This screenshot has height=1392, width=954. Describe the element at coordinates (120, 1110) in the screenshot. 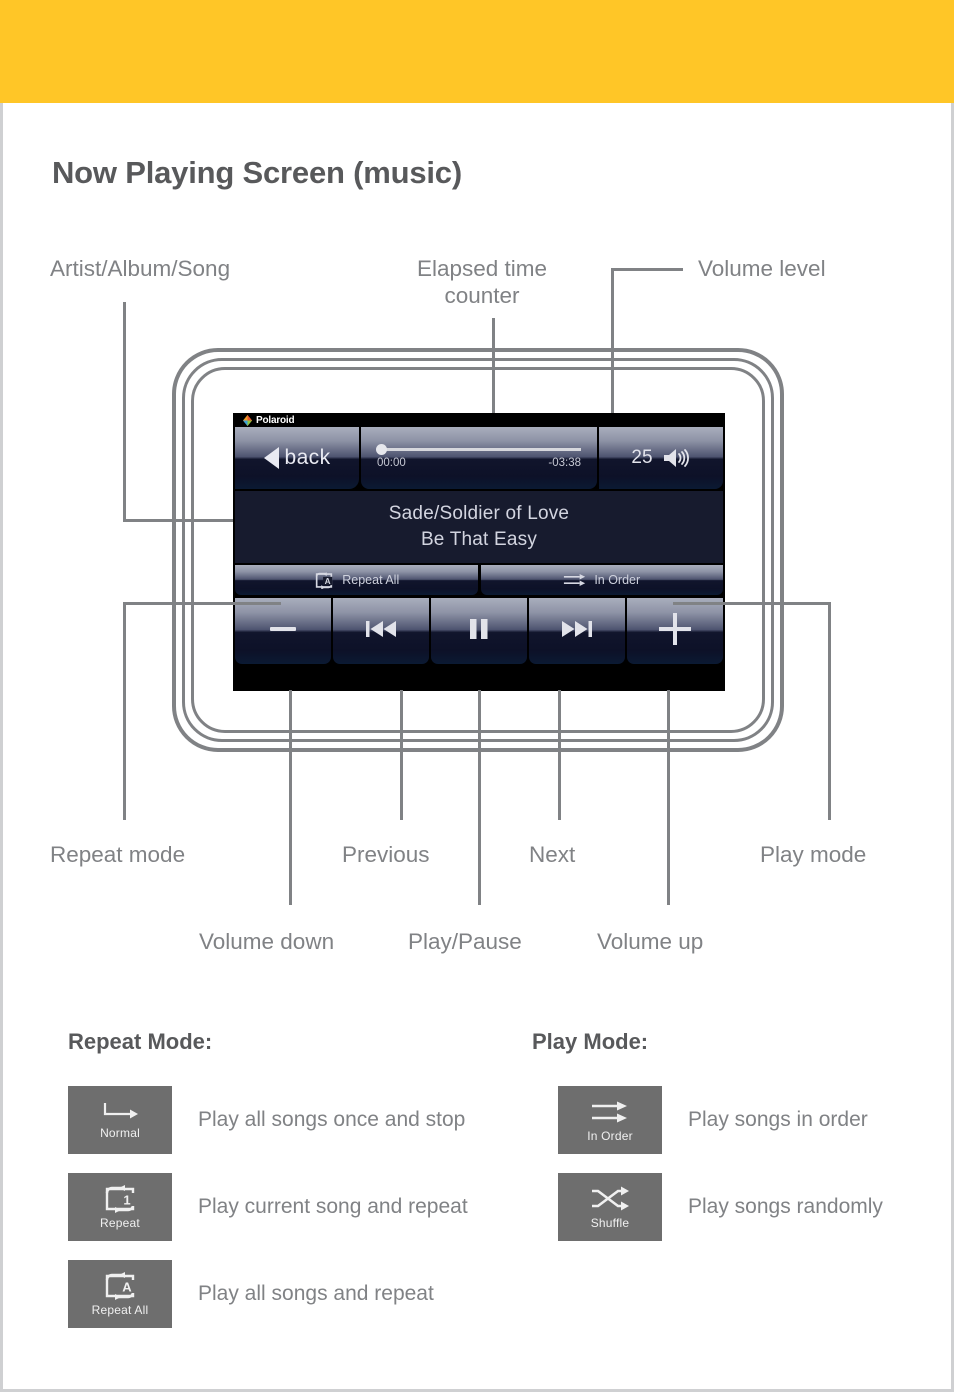

I see `normal-arrow-icon` at that location.